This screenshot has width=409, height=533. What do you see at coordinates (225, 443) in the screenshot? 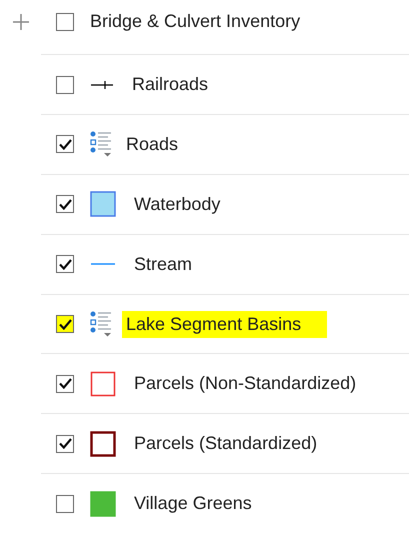
I see `layer-label: Parcels (Standardized)` at bounding box center [225, 443].